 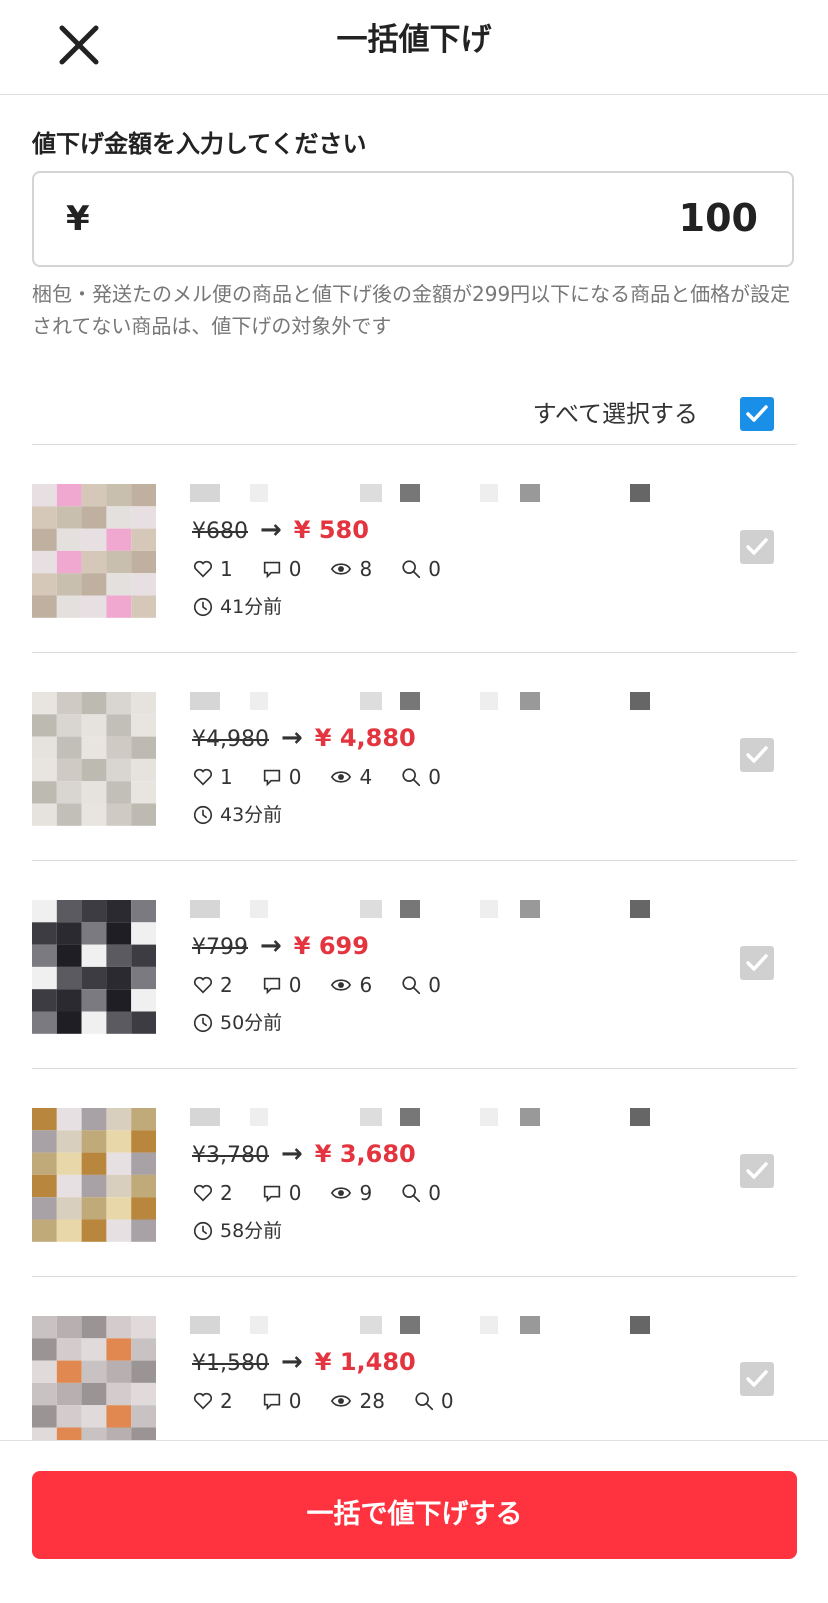 What do you see at coordinates (414, 1515) in the screenshot?
I see `bulk-price-drop-button: 一括で値下げする` at bounding box center [414, 1515].